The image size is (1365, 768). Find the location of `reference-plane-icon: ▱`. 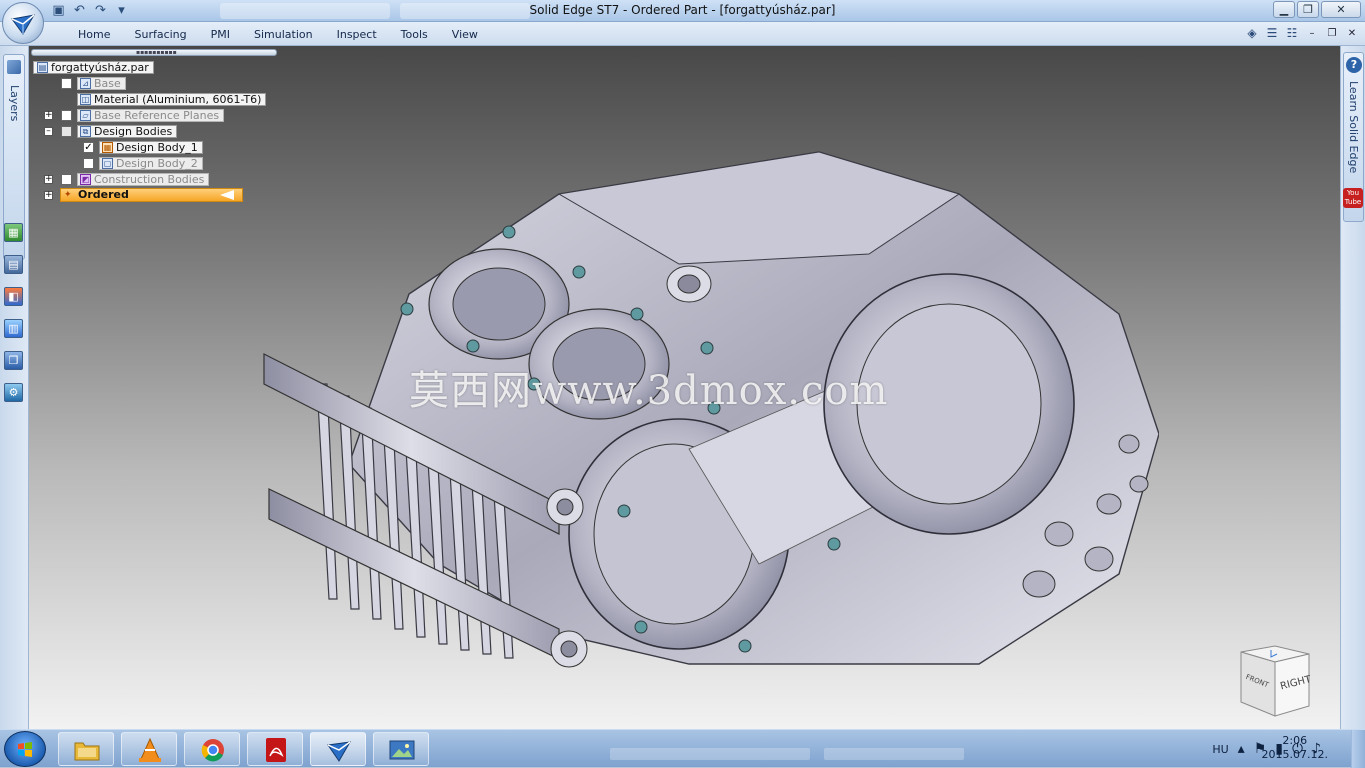

reference-plane-icon: ▱ is located at coordinates (85, 115).